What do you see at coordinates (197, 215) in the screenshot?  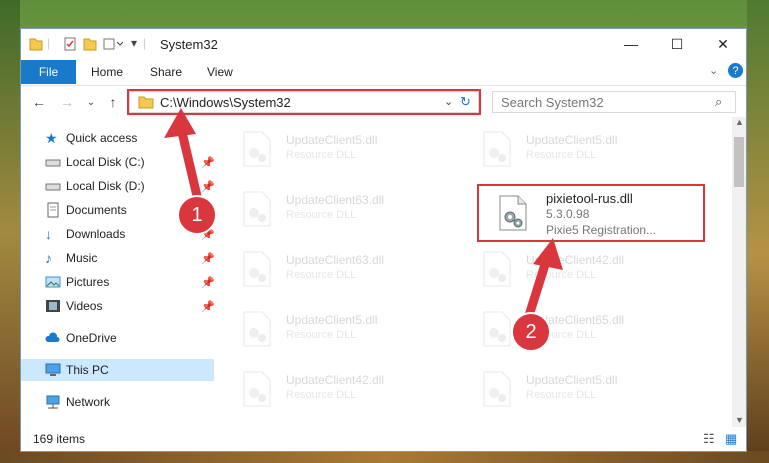 I see `step-1-badge: 1` at bounding box center [197, 215].